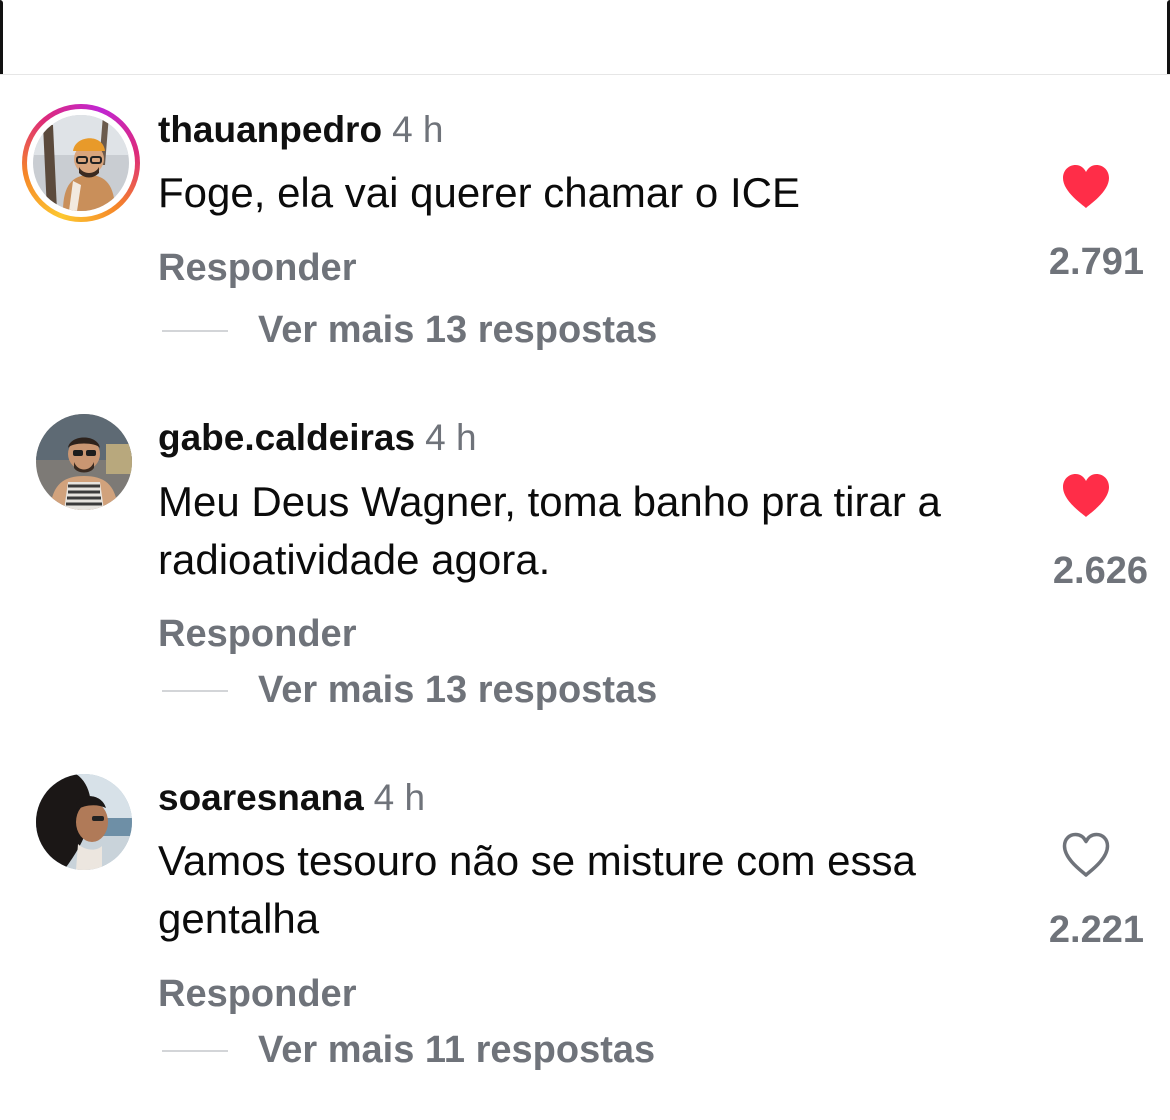 This screenshot has height=1120, width=1170. I want to click on avatar-story-ring, so click(81, 163).